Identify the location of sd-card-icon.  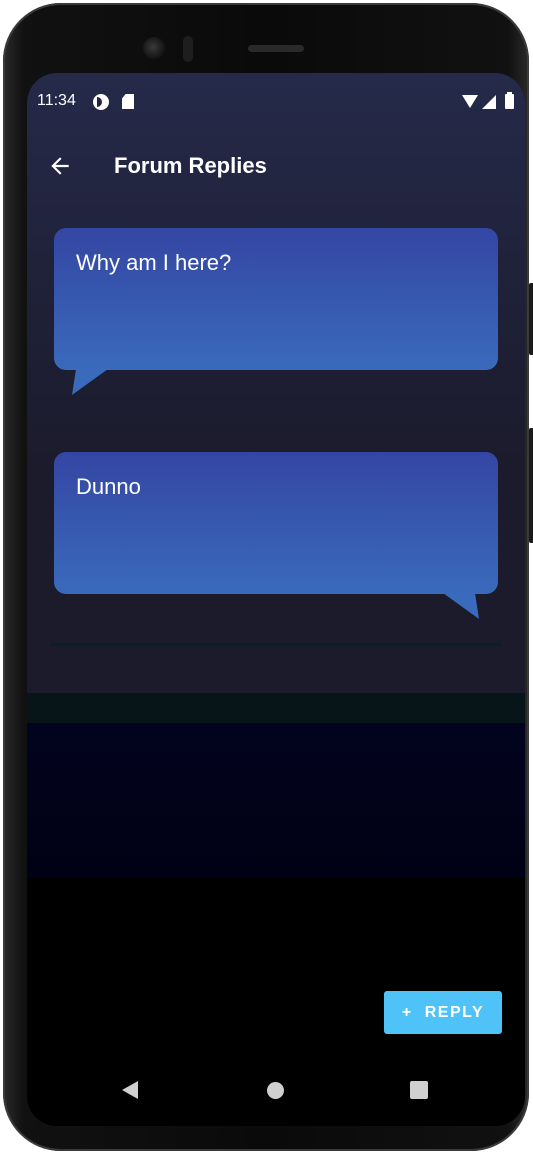
(128, 101).